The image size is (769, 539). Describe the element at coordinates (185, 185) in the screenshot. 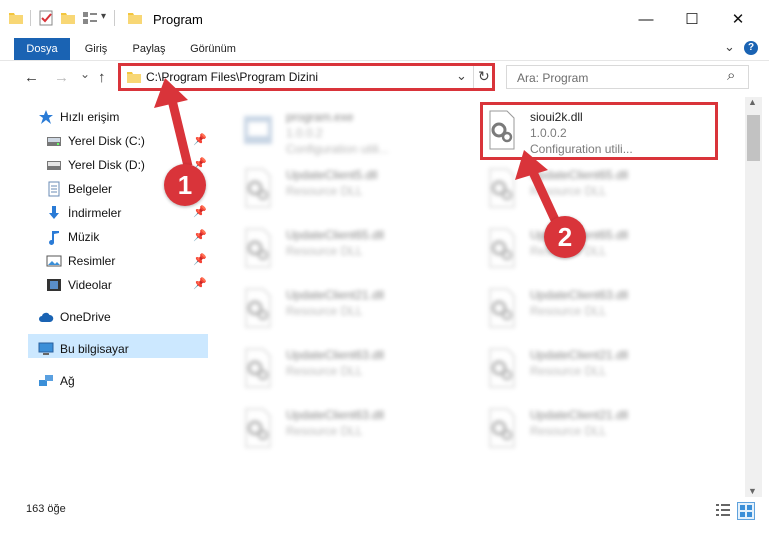

I see `annotation-badge-1: 1` at that location.